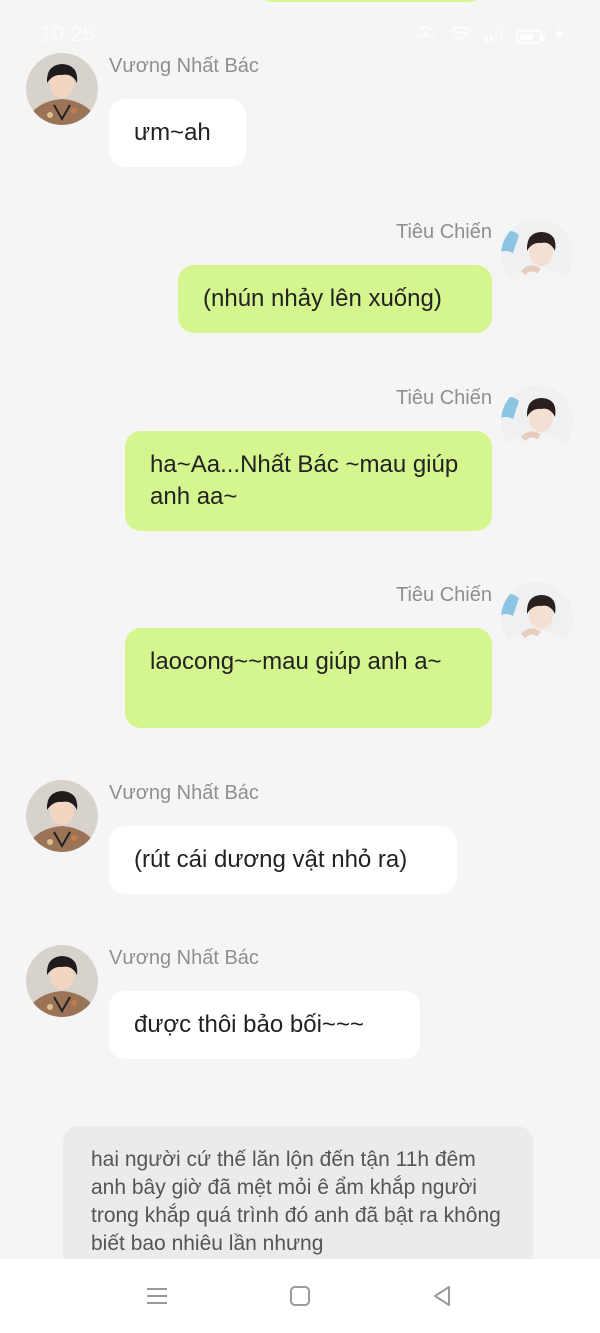 Image resolution: width=600 pixels, height=1333 pixels. Describe the element at coordinates (68, 34) in the screenshot. I see `status-time: 10:25` at that location.